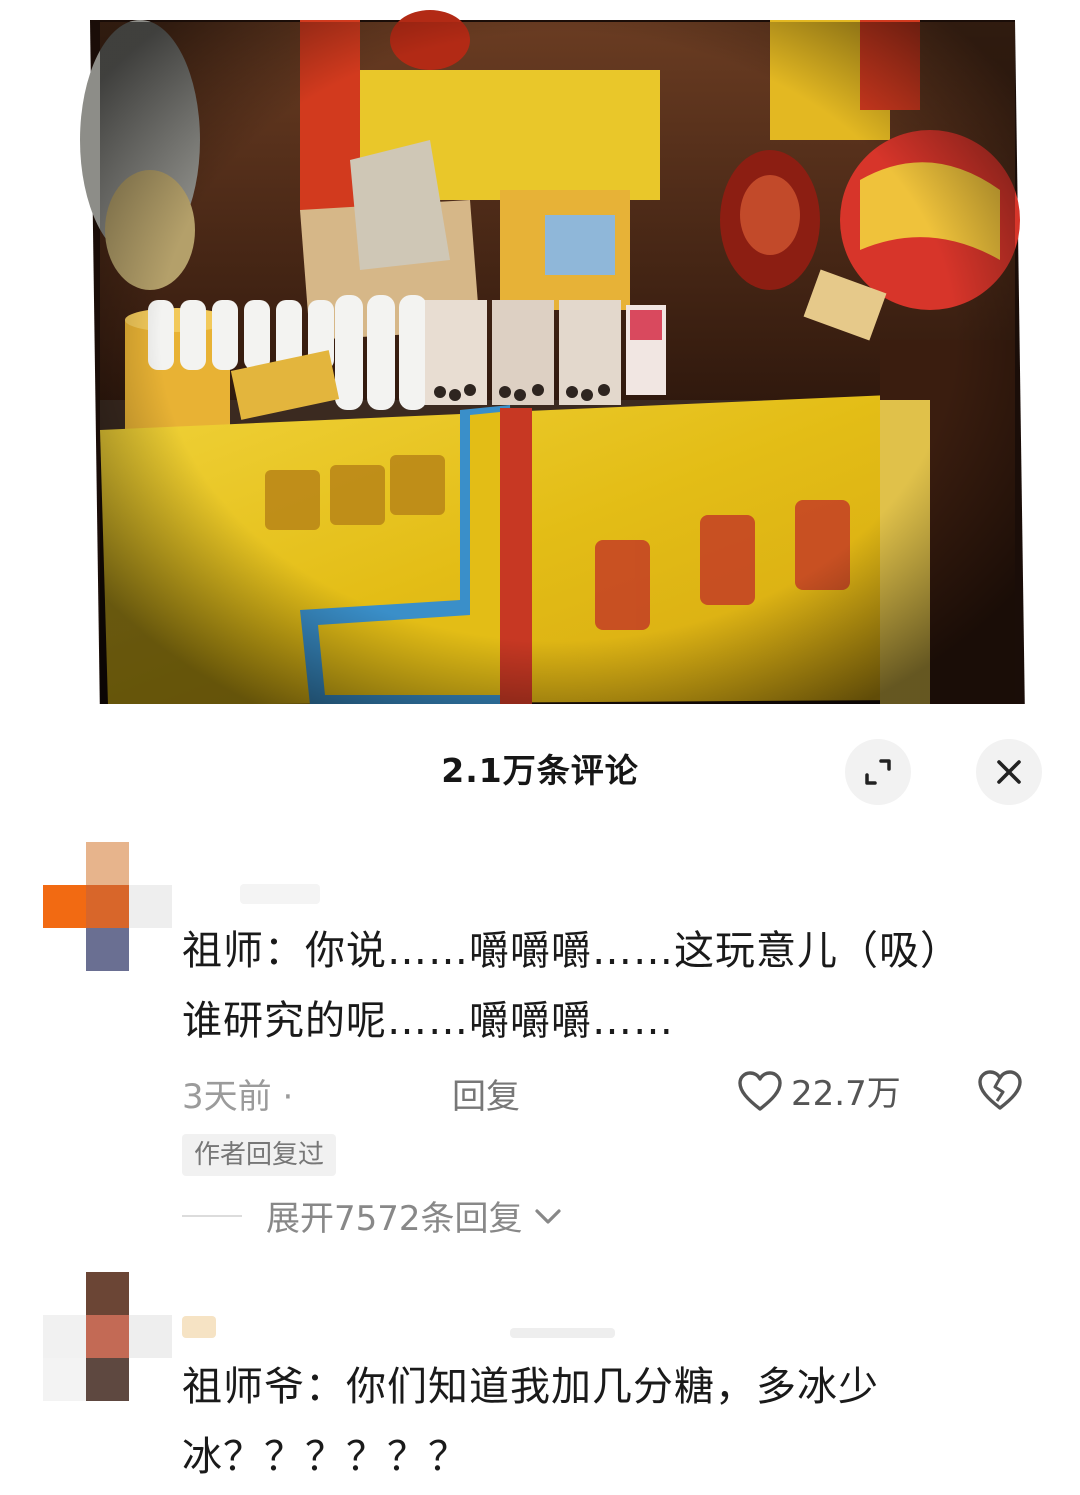  I want to click on expand-replies-label: 展开7572条回复, so click(394, 1219).